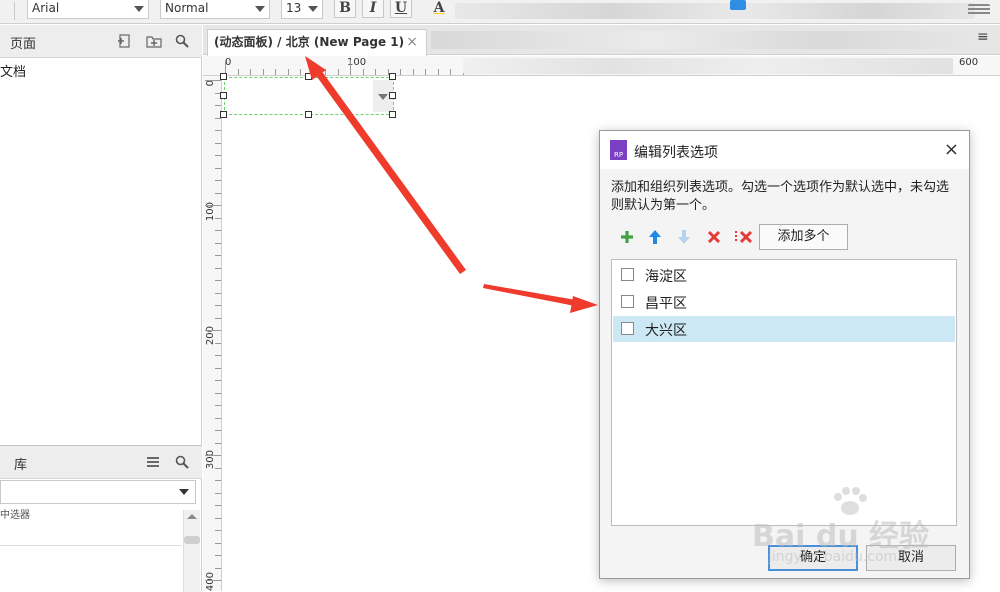 The height and width of the screenshot is (592, 1000). I want to click on add-multiple-button: 添加多个, so click(803, 237).